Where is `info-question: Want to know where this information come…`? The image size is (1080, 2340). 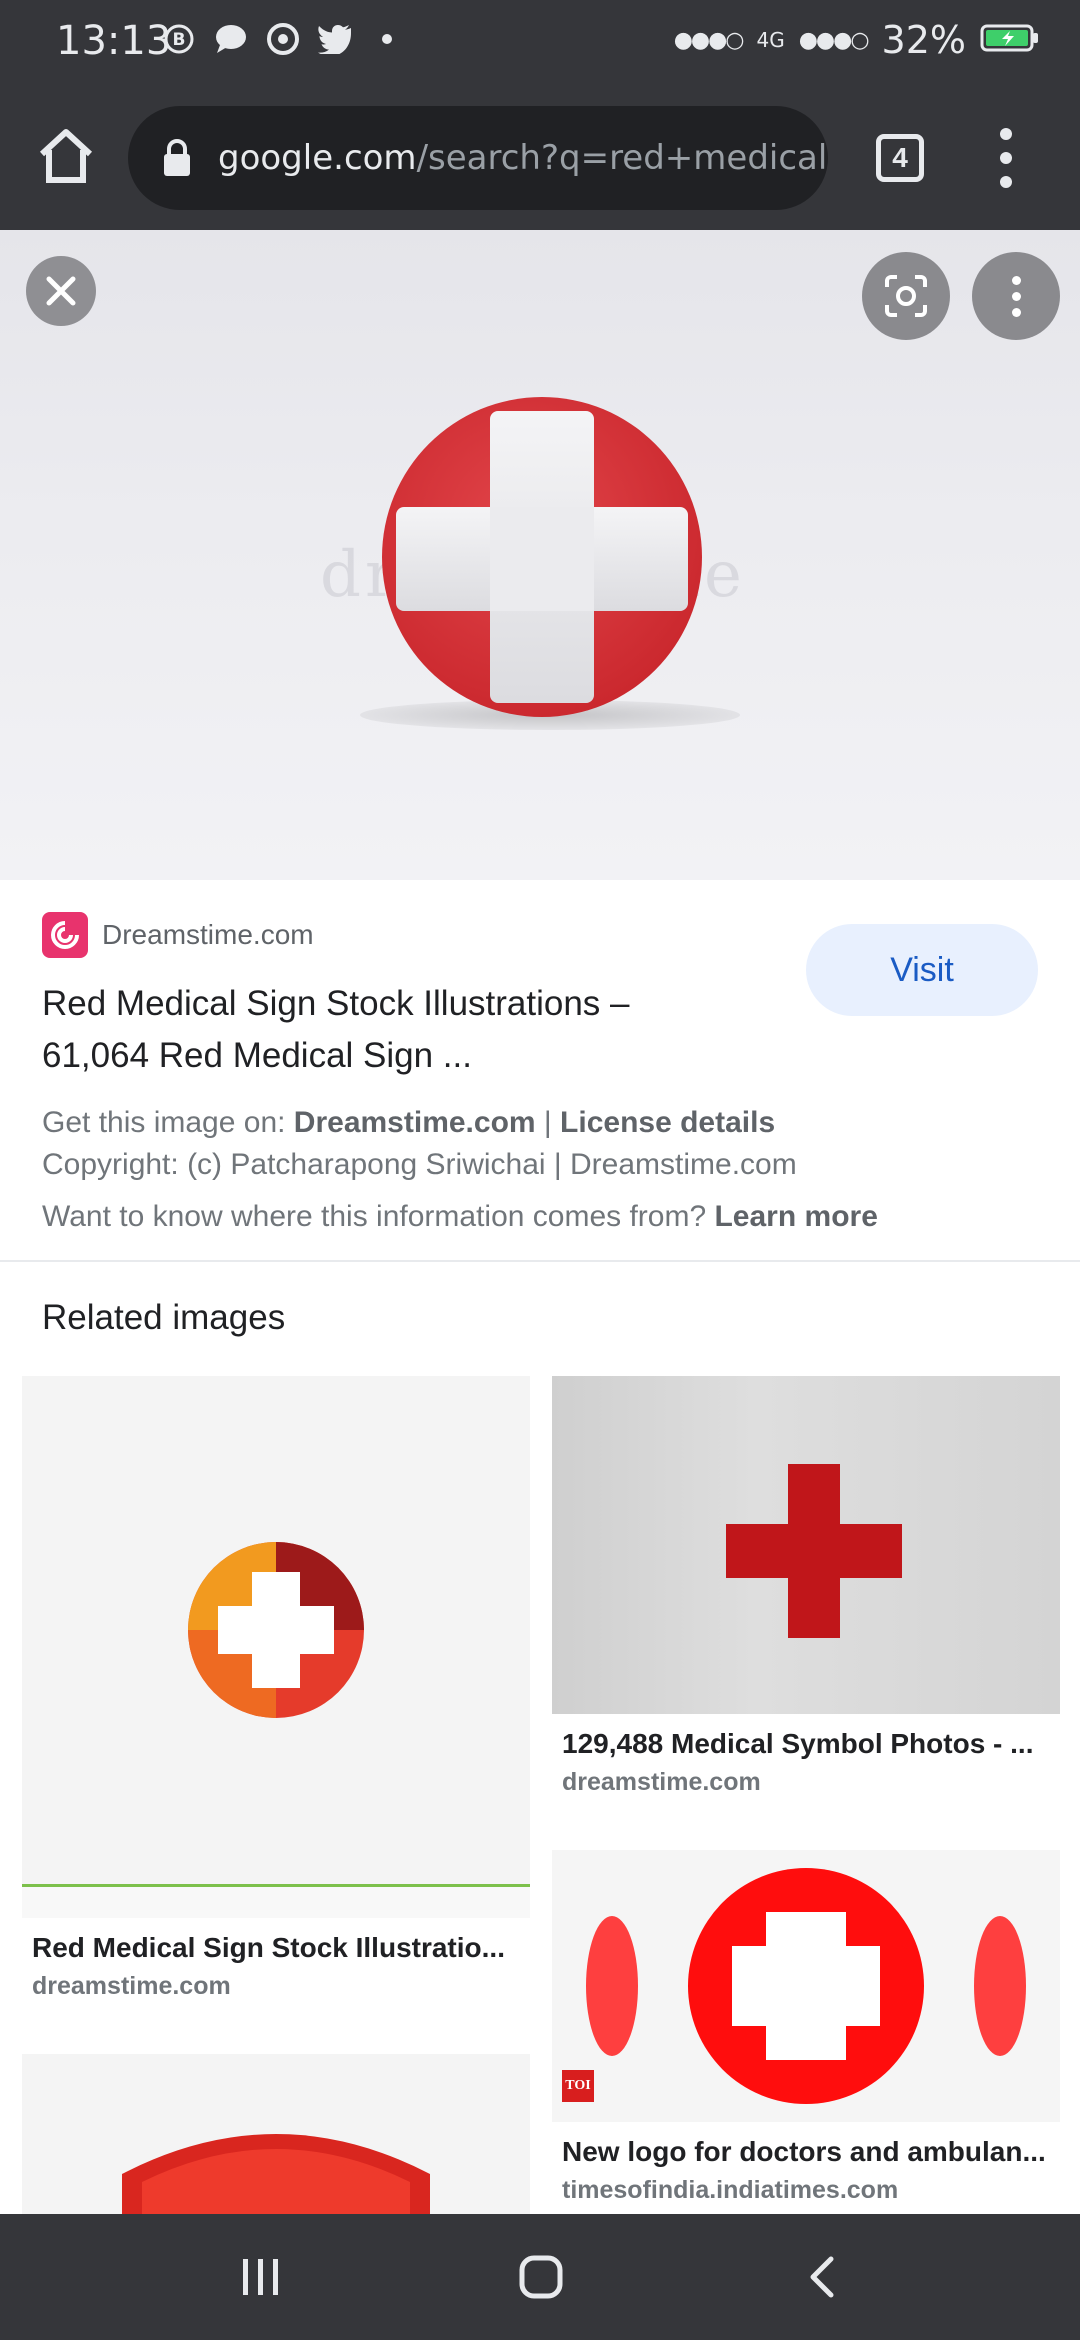
info-question: Want to know where this information come… is located at coordinates (378, 1216).